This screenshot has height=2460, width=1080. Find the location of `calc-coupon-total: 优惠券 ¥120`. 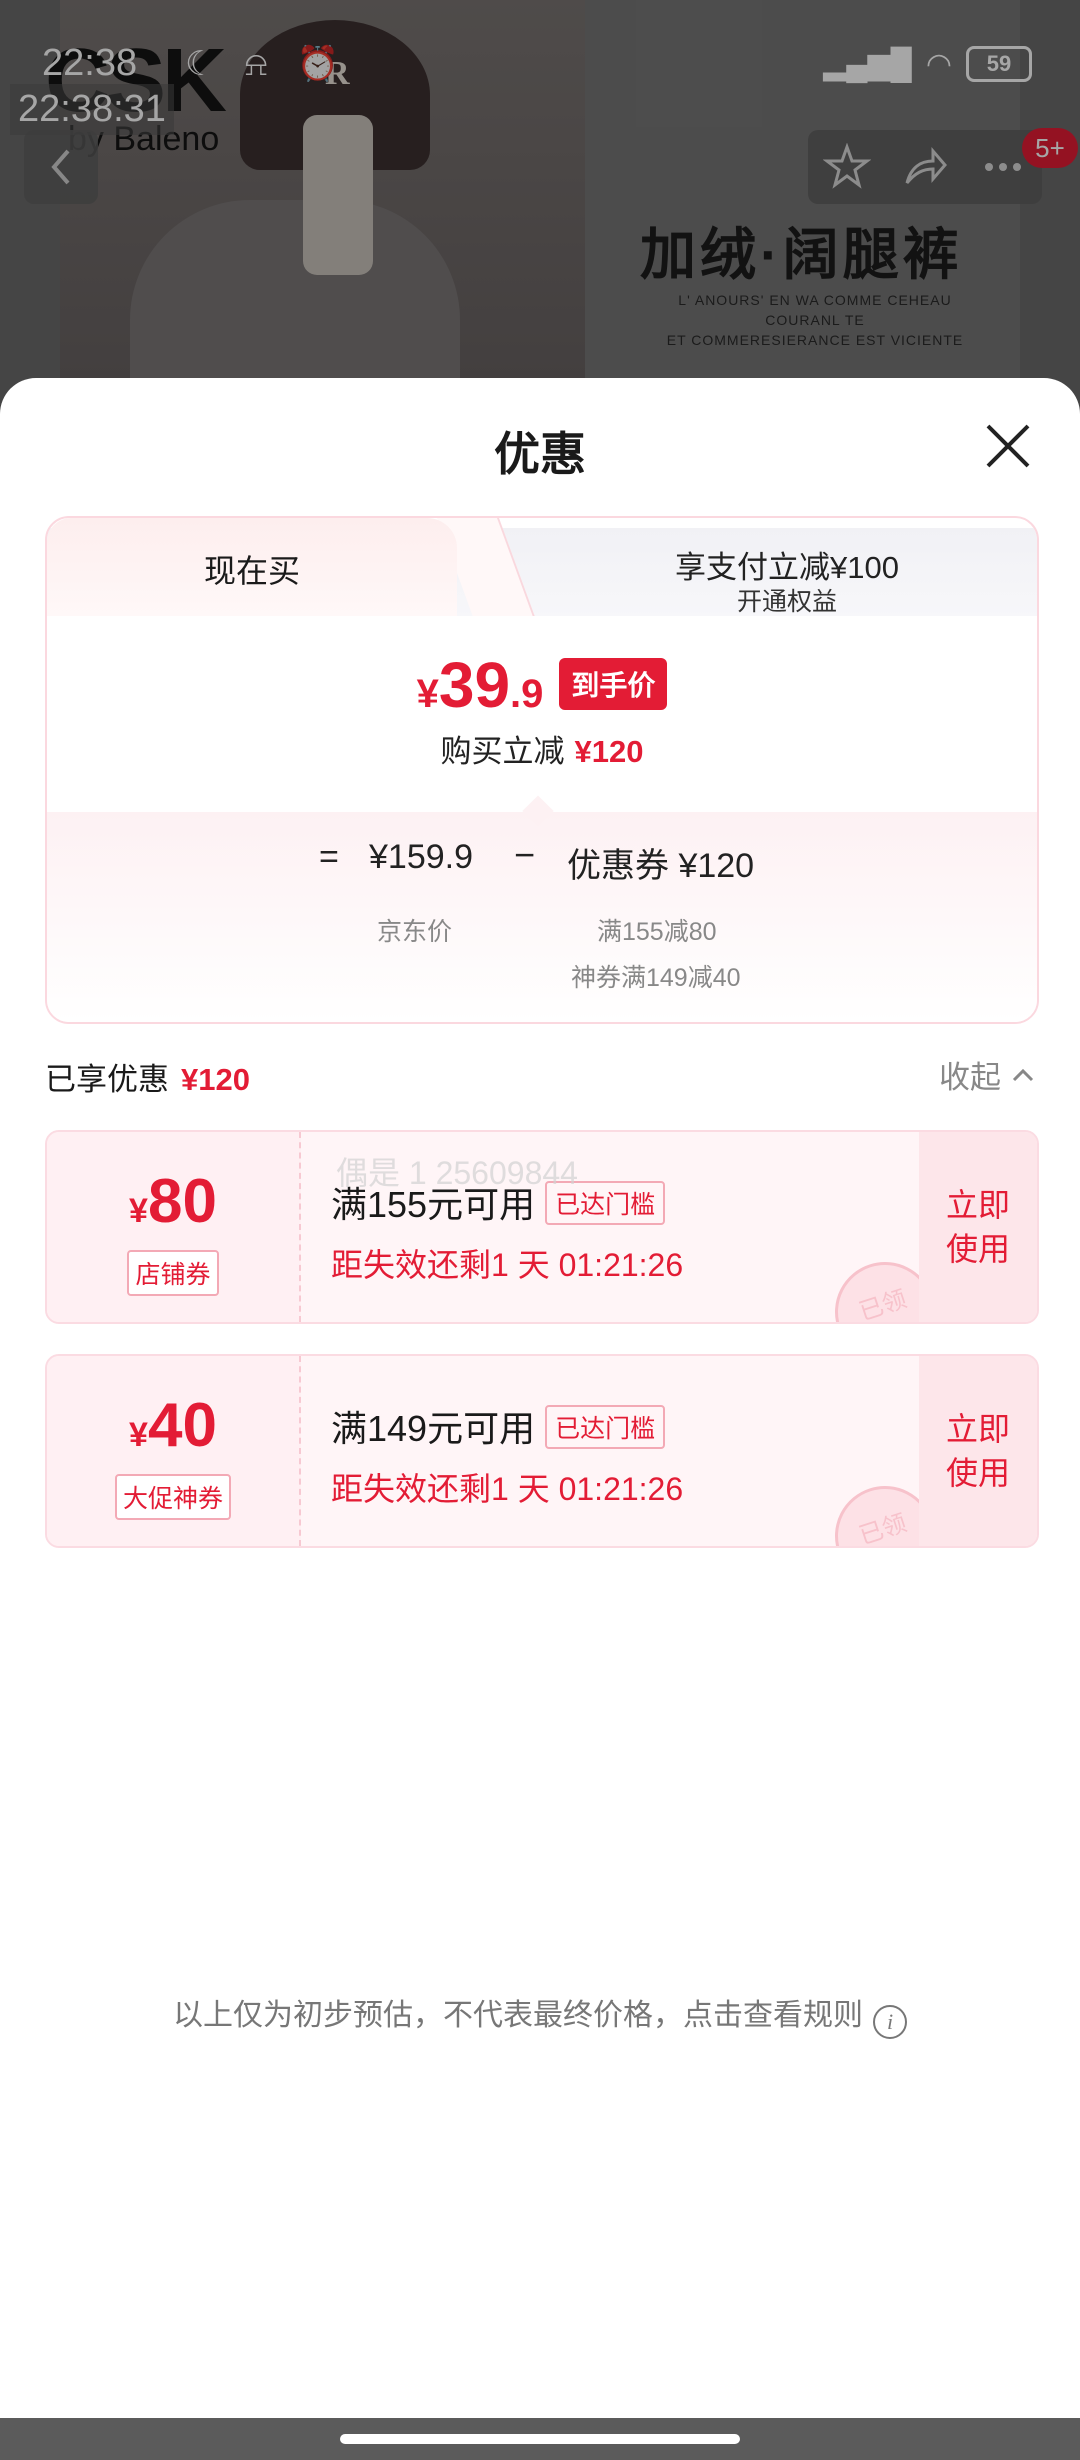

calc-coupon-total: 优惠券 ¥120 is located at coordinates (661, 866).